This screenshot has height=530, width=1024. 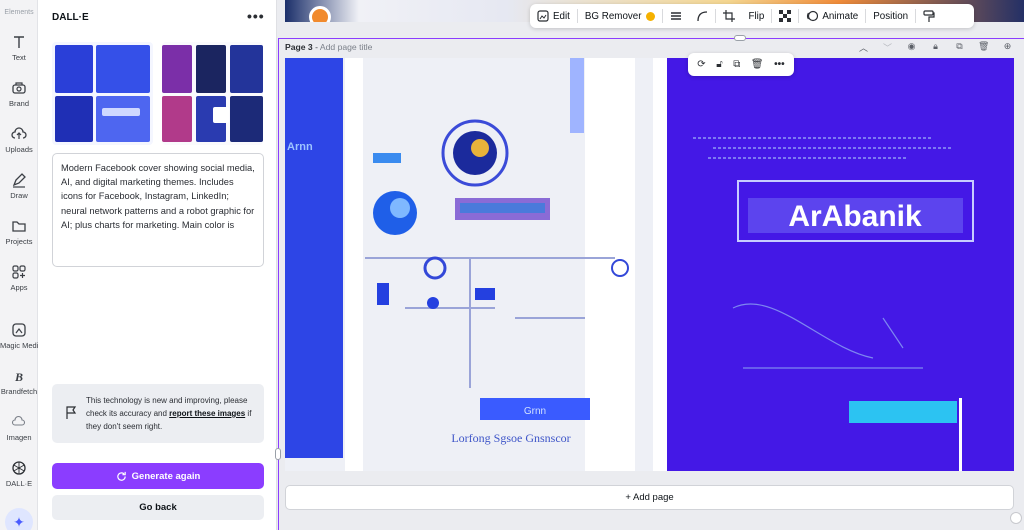 I want to click on rail-item-magic-media: Magic Media, so click(x=21, y=336).